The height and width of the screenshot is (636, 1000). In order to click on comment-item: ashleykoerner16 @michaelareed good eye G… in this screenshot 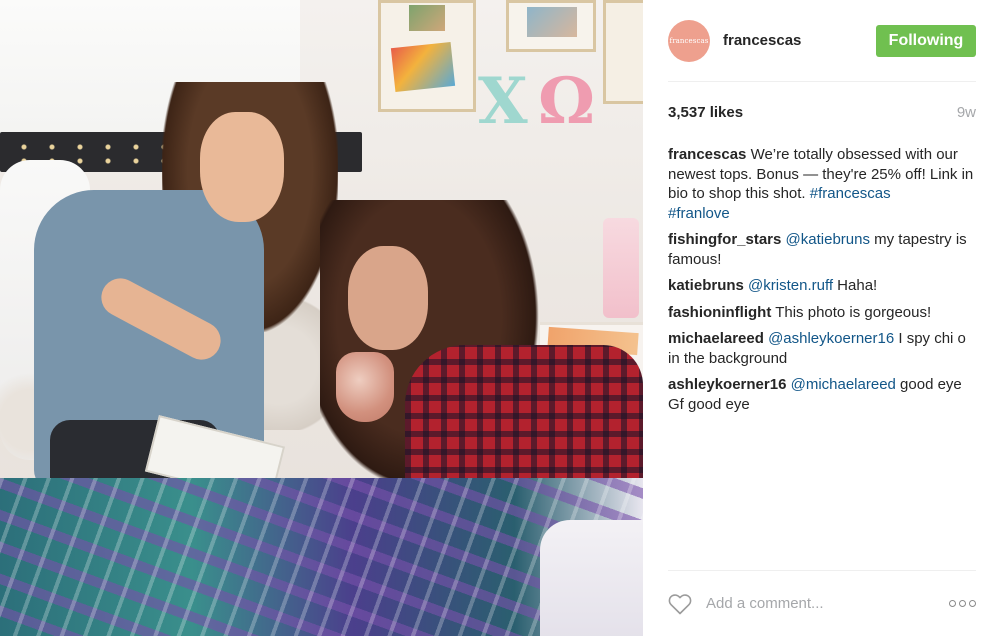, I will do `click(822, 394)`.